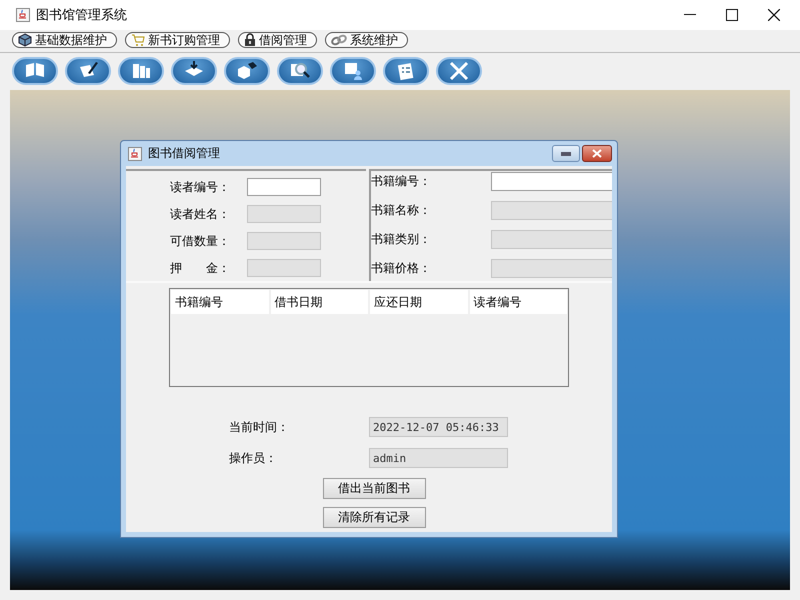 The height and width of the screenshot is (600, 800). What do you see at coordinates (374, 488) in the screenshot?
I see `action-button: 借出当前图书` at bounding box center [374, 488].